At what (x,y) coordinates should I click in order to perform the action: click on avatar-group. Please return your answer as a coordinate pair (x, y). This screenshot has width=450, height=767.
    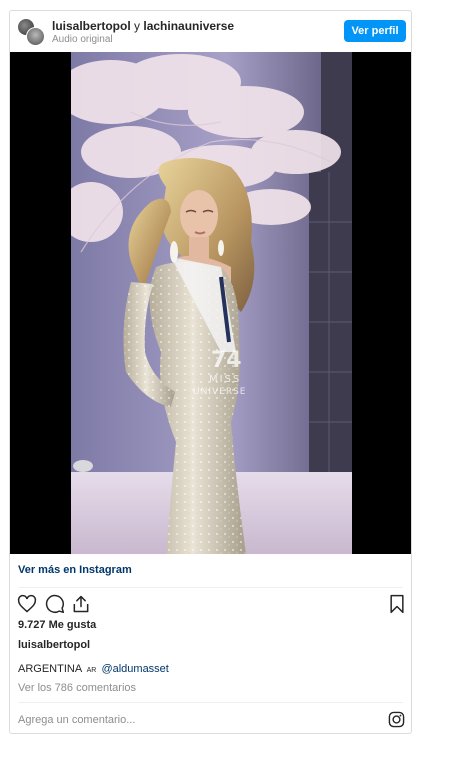
    Looking at the image, I should click on (31, 32).